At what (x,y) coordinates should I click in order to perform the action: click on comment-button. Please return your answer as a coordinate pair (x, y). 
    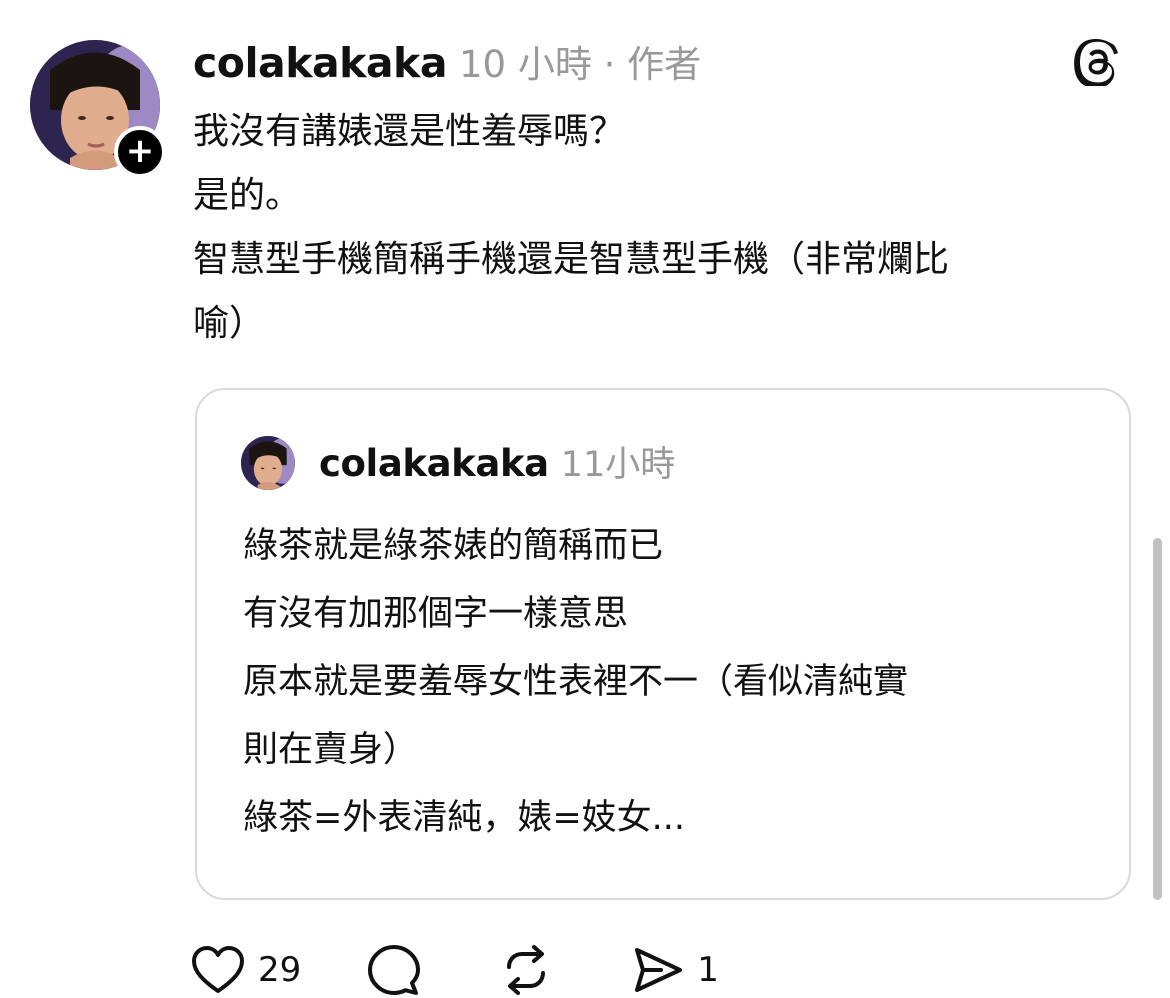
    Looking at the image, I should click on (400, 970).